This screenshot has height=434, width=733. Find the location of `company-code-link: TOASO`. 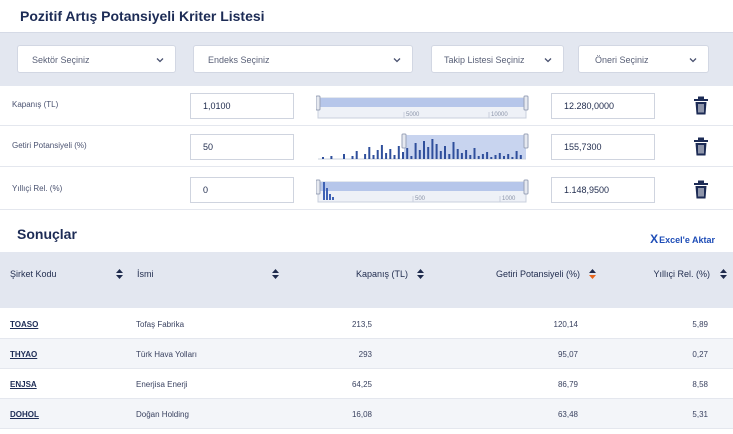

company-code-link: TOASO is located at coordinates (24, 324).